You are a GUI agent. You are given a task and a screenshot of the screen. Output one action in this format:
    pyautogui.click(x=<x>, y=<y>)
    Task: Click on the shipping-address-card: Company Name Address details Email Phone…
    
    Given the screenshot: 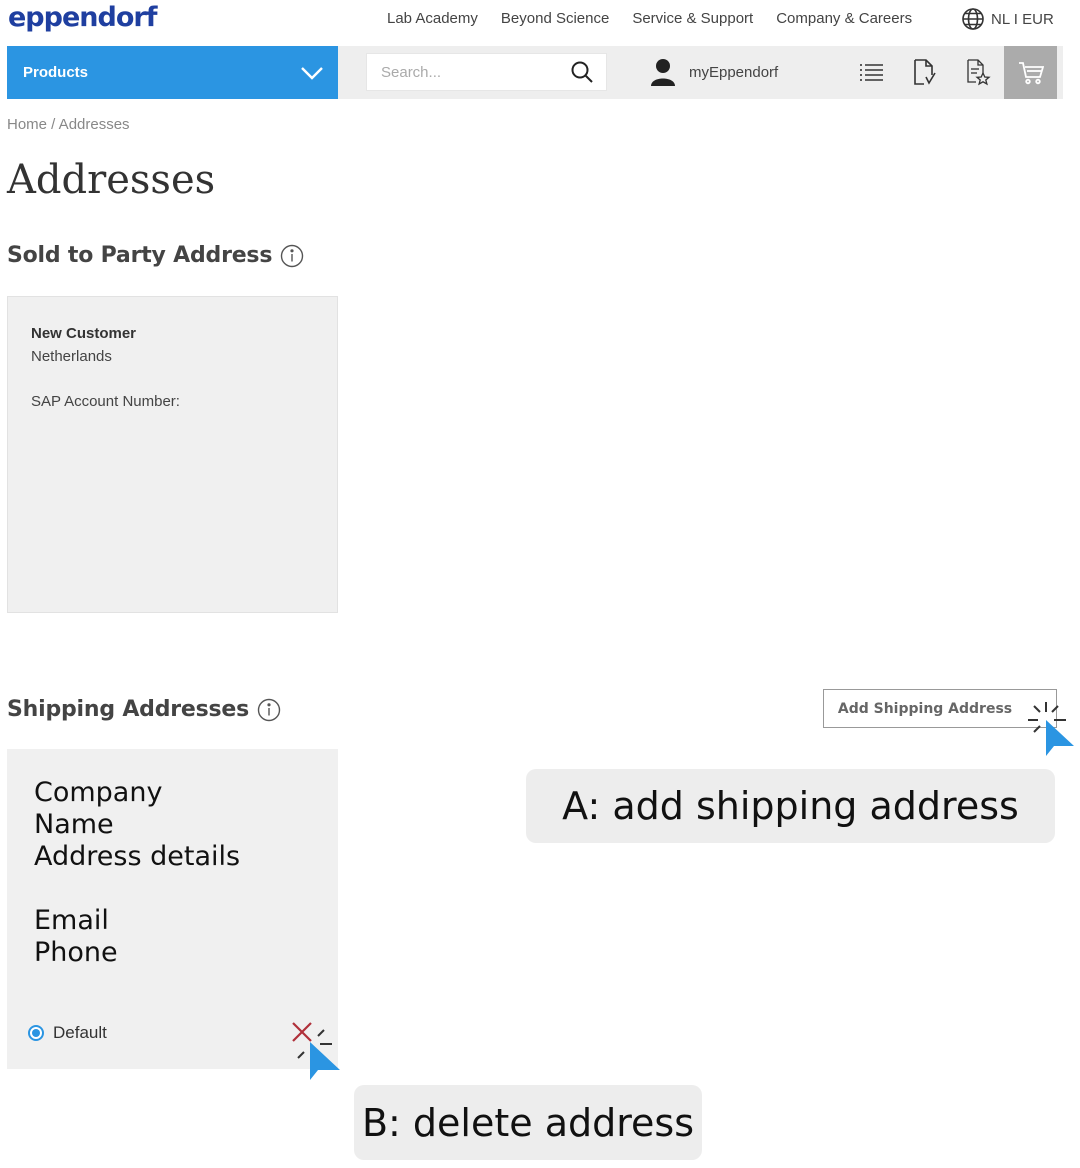 What is the action you would take?
    pyautogui.click(x=172, y=909)
    